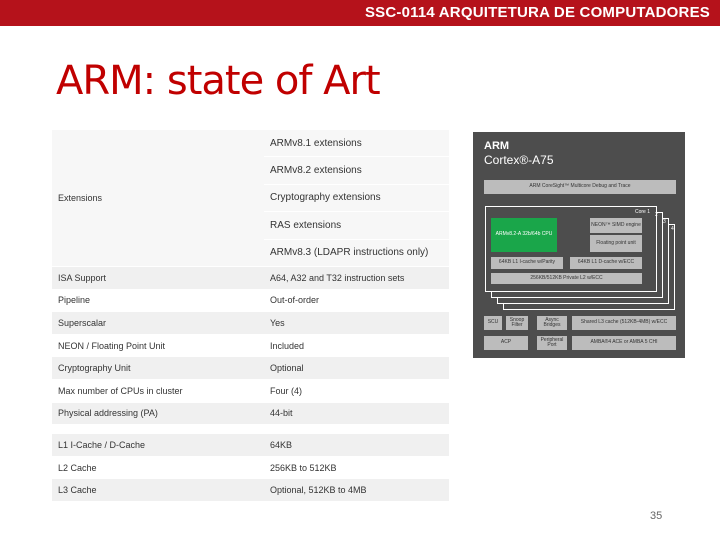  I want to click on diagram-brand: ARM, so click(497, 146).